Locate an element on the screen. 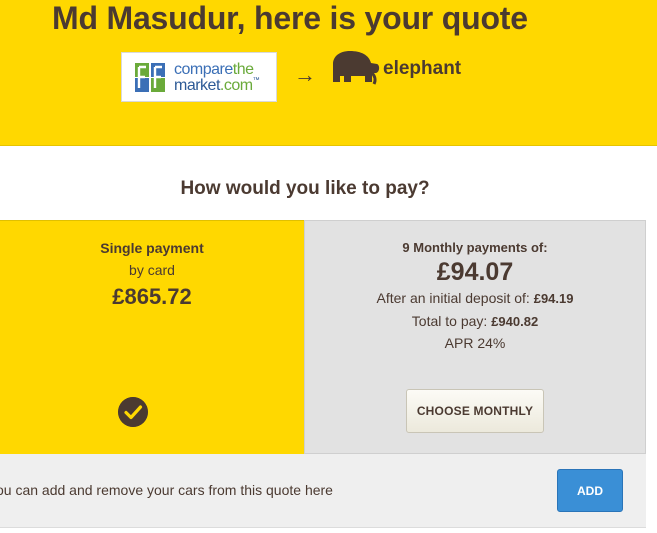 Image resolution: width=657 pixels, height=533 pixels. elephant-brand-name: elephant is located at coordinates (422, 68).